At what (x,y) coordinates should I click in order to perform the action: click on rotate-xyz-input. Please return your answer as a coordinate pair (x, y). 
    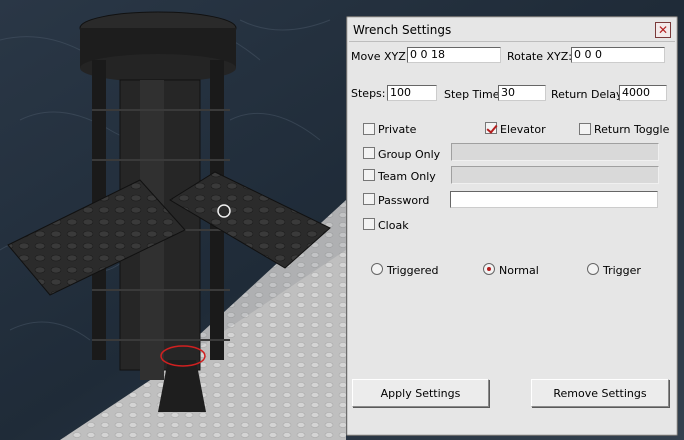
    Looking at the image, I should click on (618, 55).